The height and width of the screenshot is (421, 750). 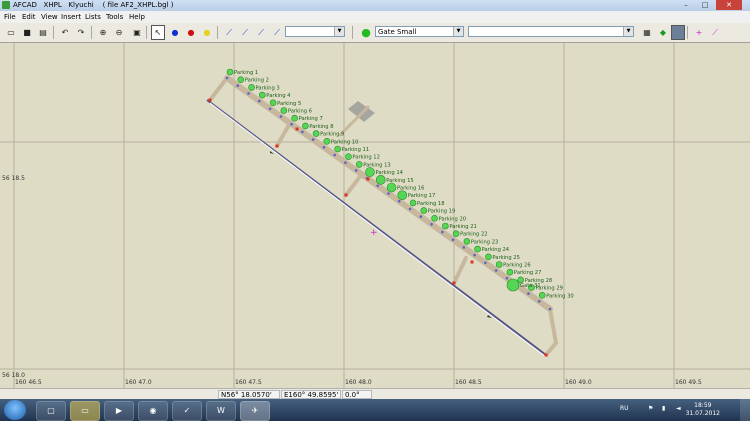 I want to click on menu-tools: Tools, so click(x=114, y=17).